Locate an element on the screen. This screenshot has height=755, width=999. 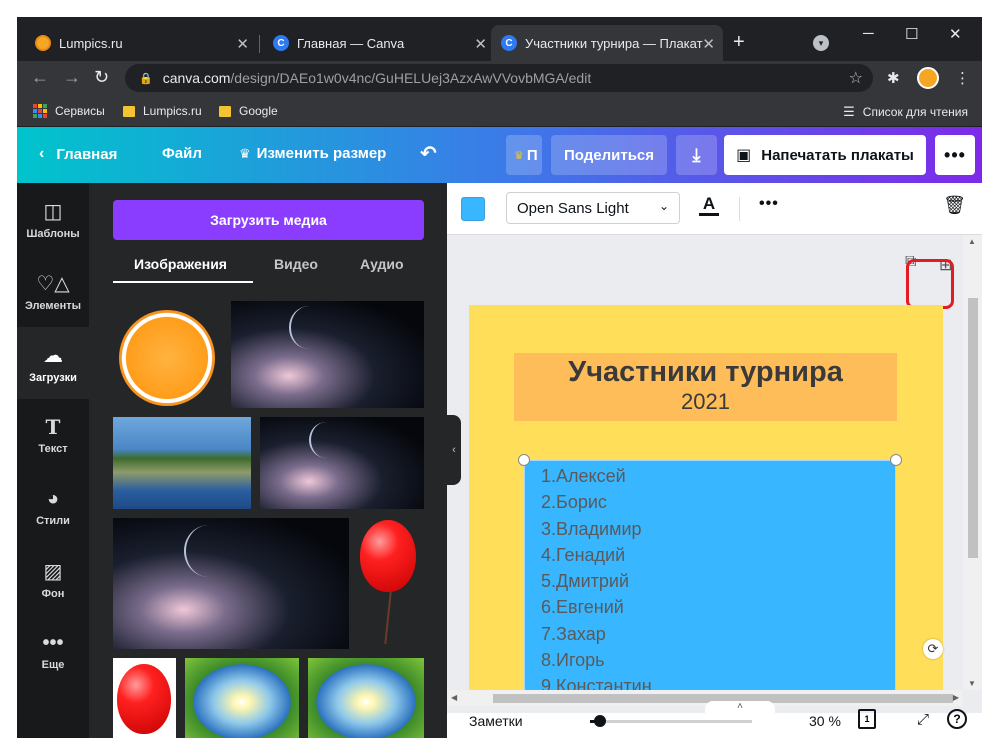
pro-button: ♛ П is located at coordinates (524, 155).